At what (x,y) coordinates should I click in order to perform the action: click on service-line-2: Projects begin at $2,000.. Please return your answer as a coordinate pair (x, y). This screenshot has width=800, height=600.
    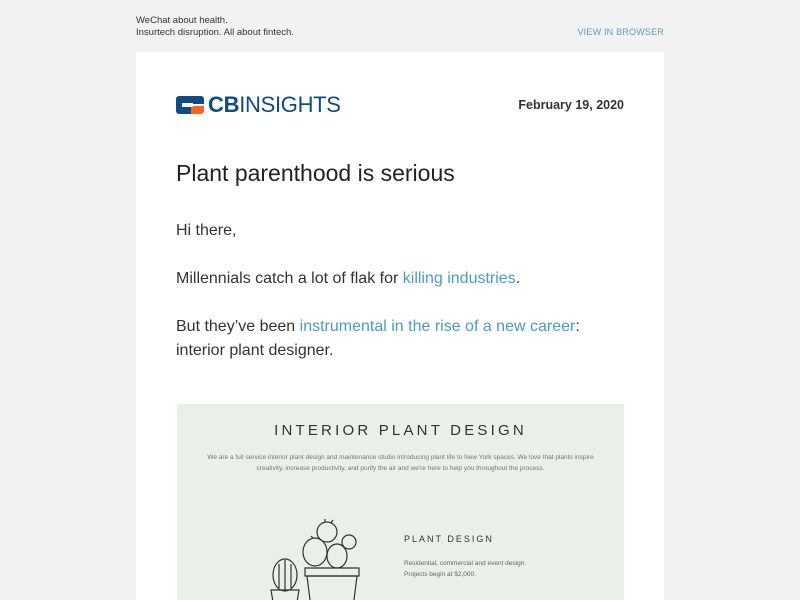
    Looking at the image, I should click on (440, 574).